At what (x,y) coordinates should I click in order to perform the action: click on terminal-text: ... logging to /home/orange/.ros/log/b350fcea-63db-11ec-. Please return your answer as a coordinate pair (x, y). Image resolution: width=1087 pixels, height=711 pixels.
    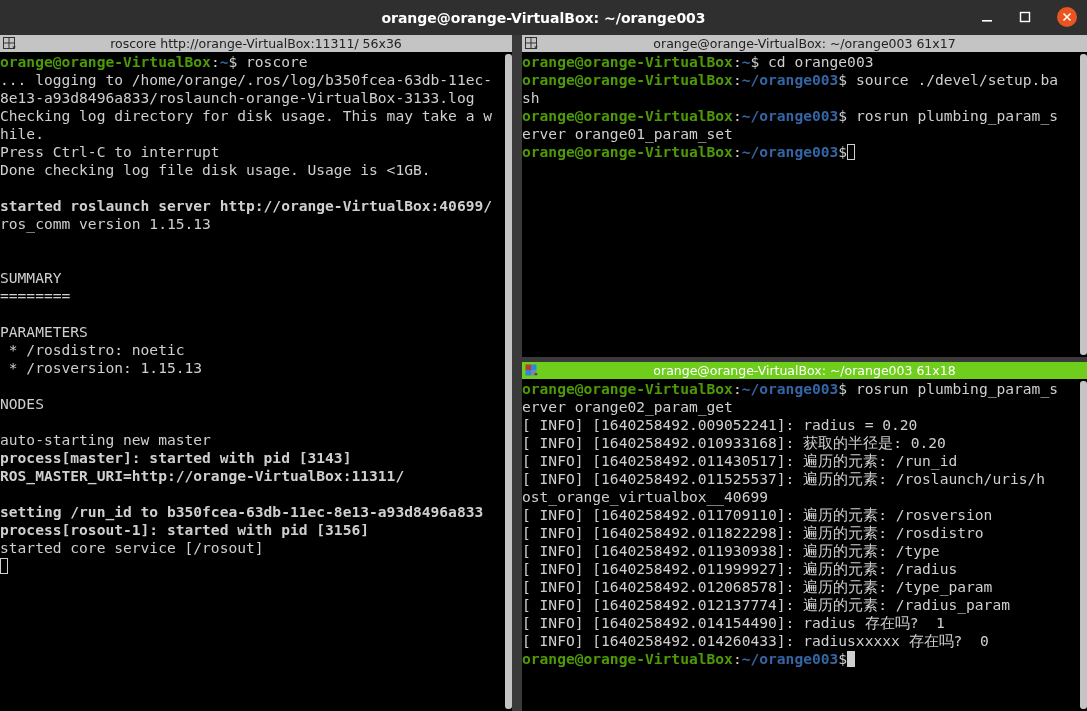
    Looking at the image, I should click on (246, 80).